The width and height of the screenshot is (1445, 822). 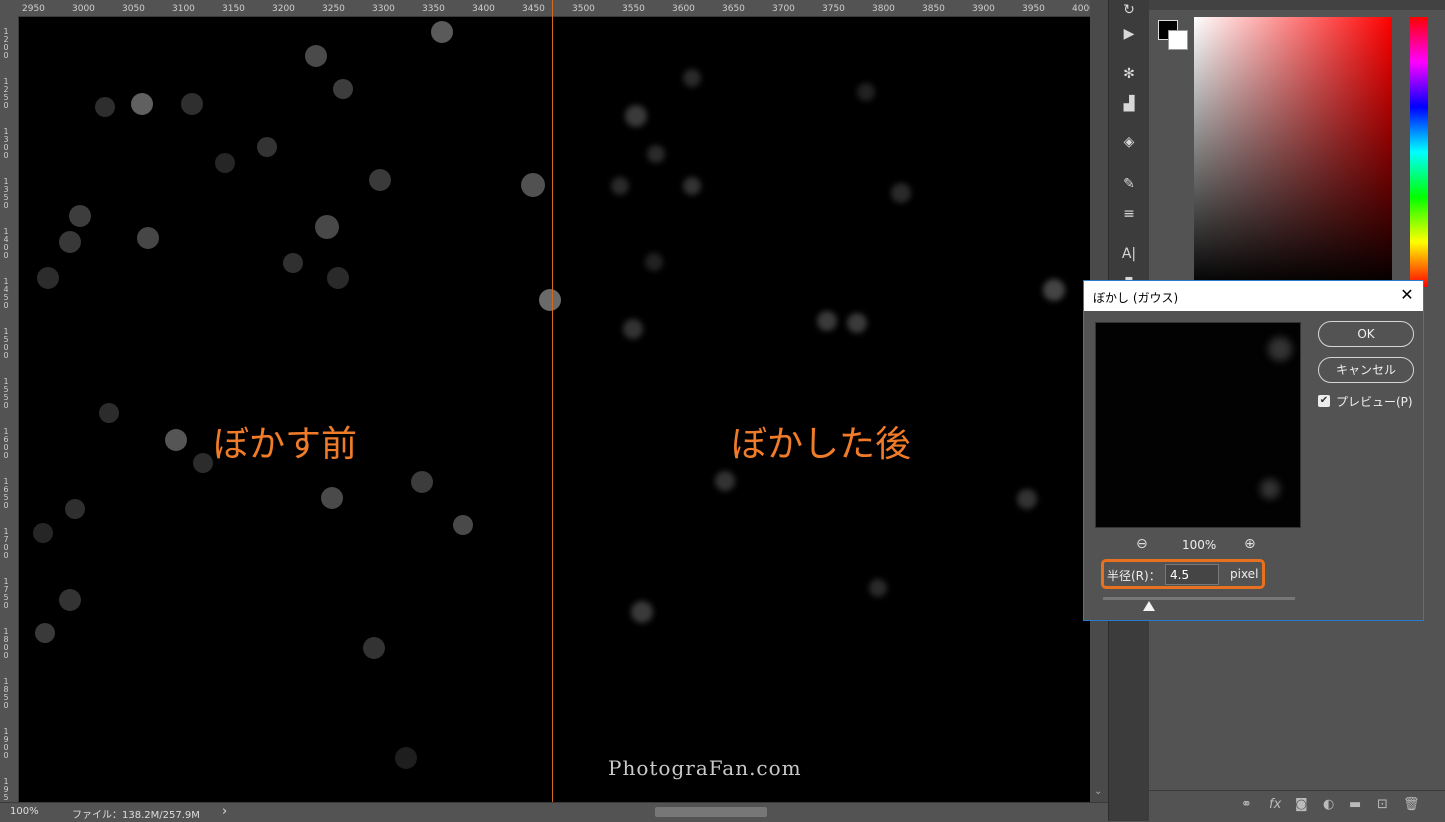 I want to click on horizontal-scroll-thumb, so click(x=711, y=812).